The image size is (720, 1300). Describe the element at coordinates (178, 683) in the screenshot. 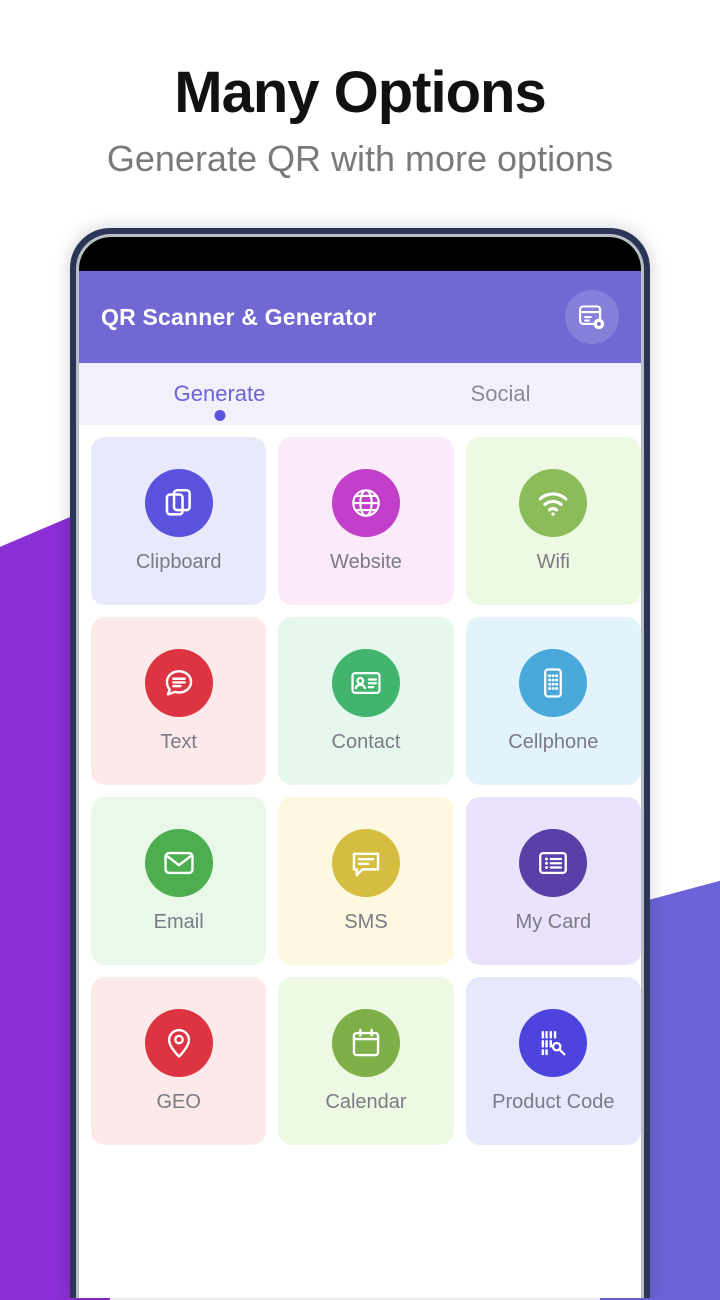

I see `chat-bubble-icon` at that location.